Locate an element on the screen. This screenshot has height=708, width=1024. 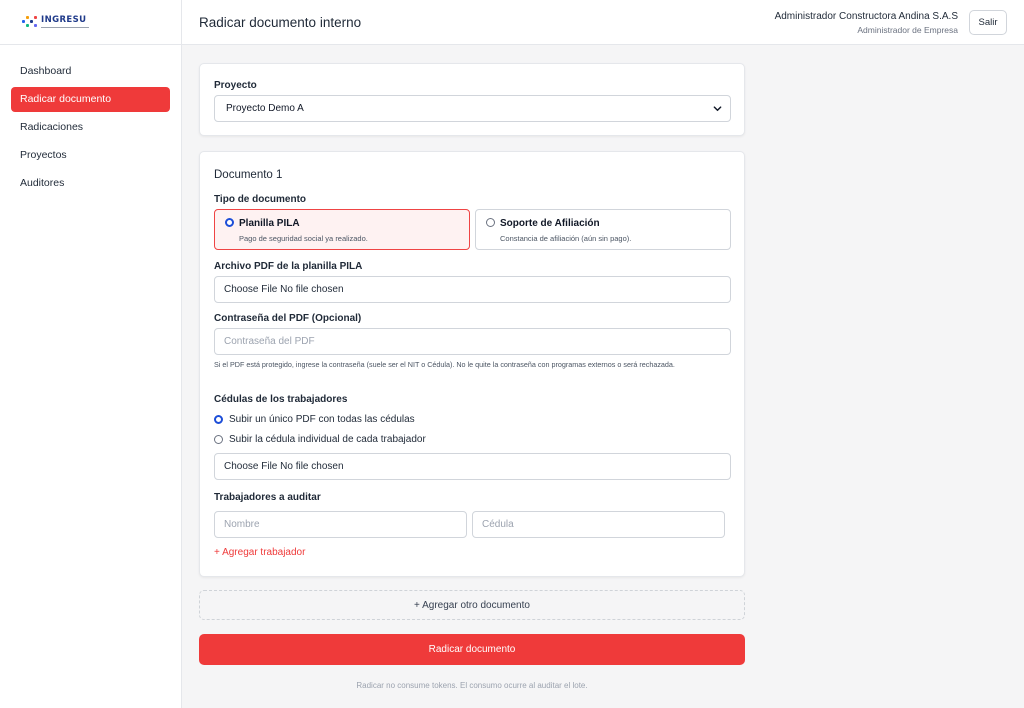
ingresu-logo-icon is located at coordinates (30, 22).